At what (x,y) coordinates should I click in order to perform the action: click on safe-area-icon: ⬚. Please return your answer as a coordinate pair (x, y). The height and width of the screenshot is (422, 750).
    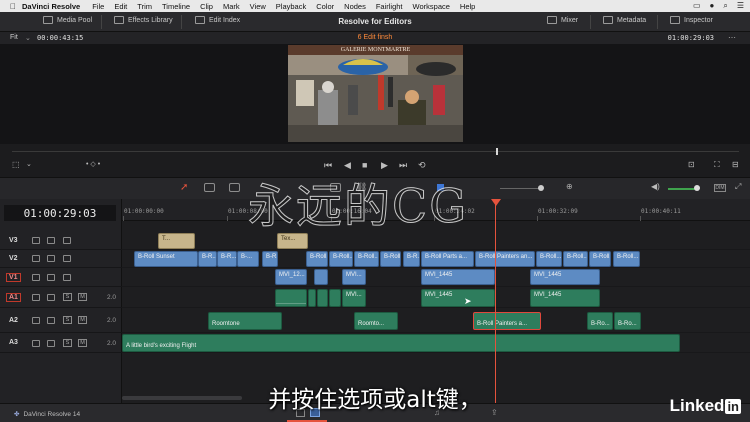
    Looking at the image, I should click on (16, 164).